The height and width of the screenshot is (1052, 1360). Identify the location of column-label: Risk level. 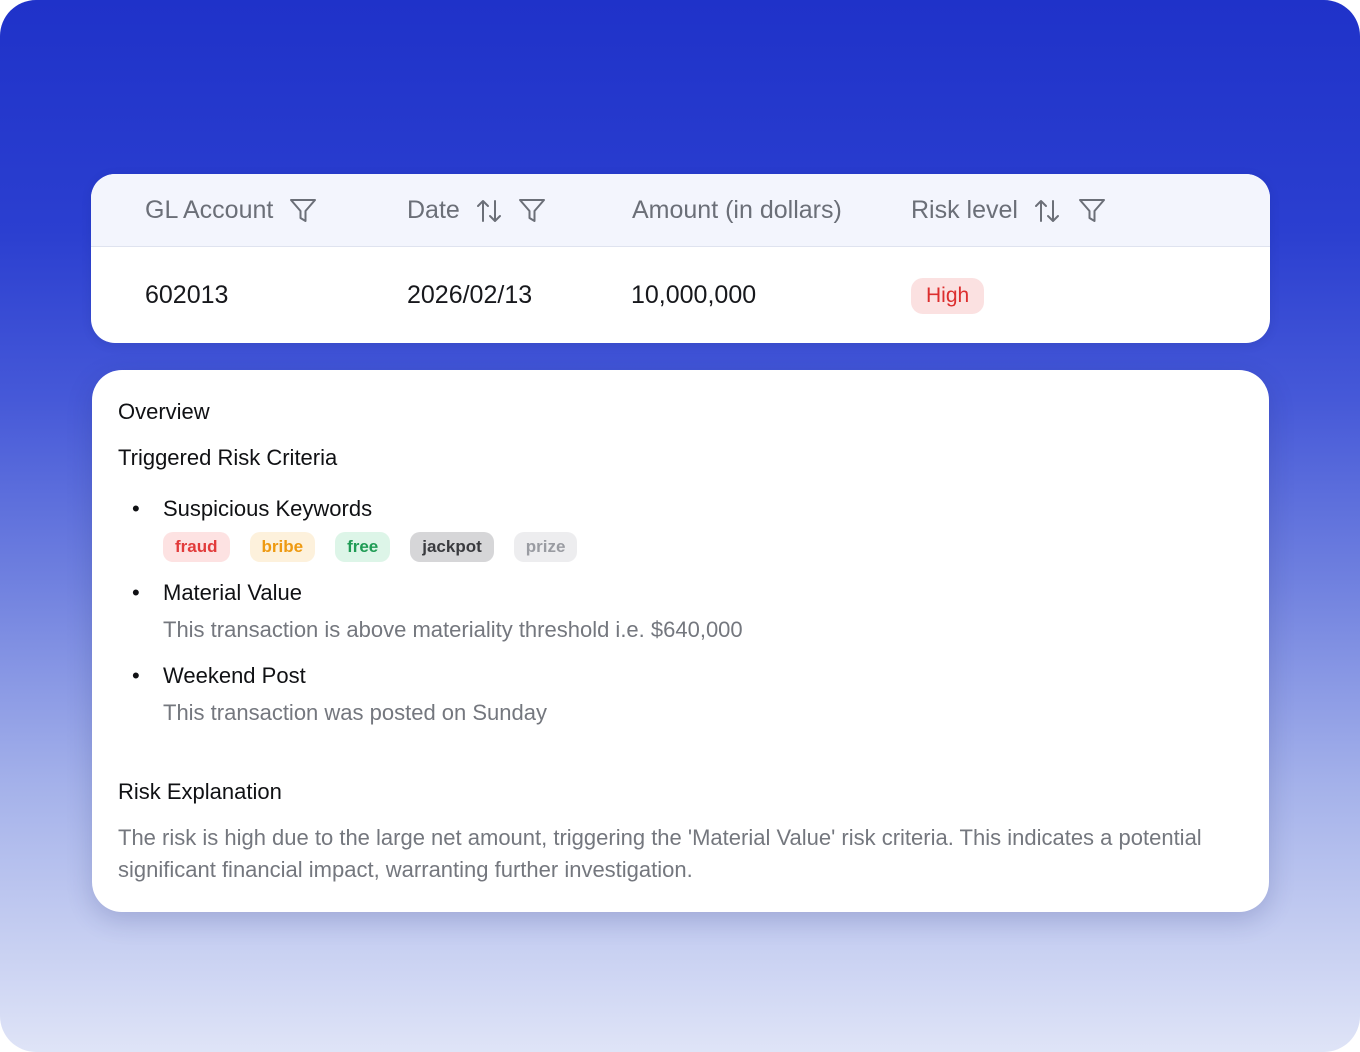
(964, 210).